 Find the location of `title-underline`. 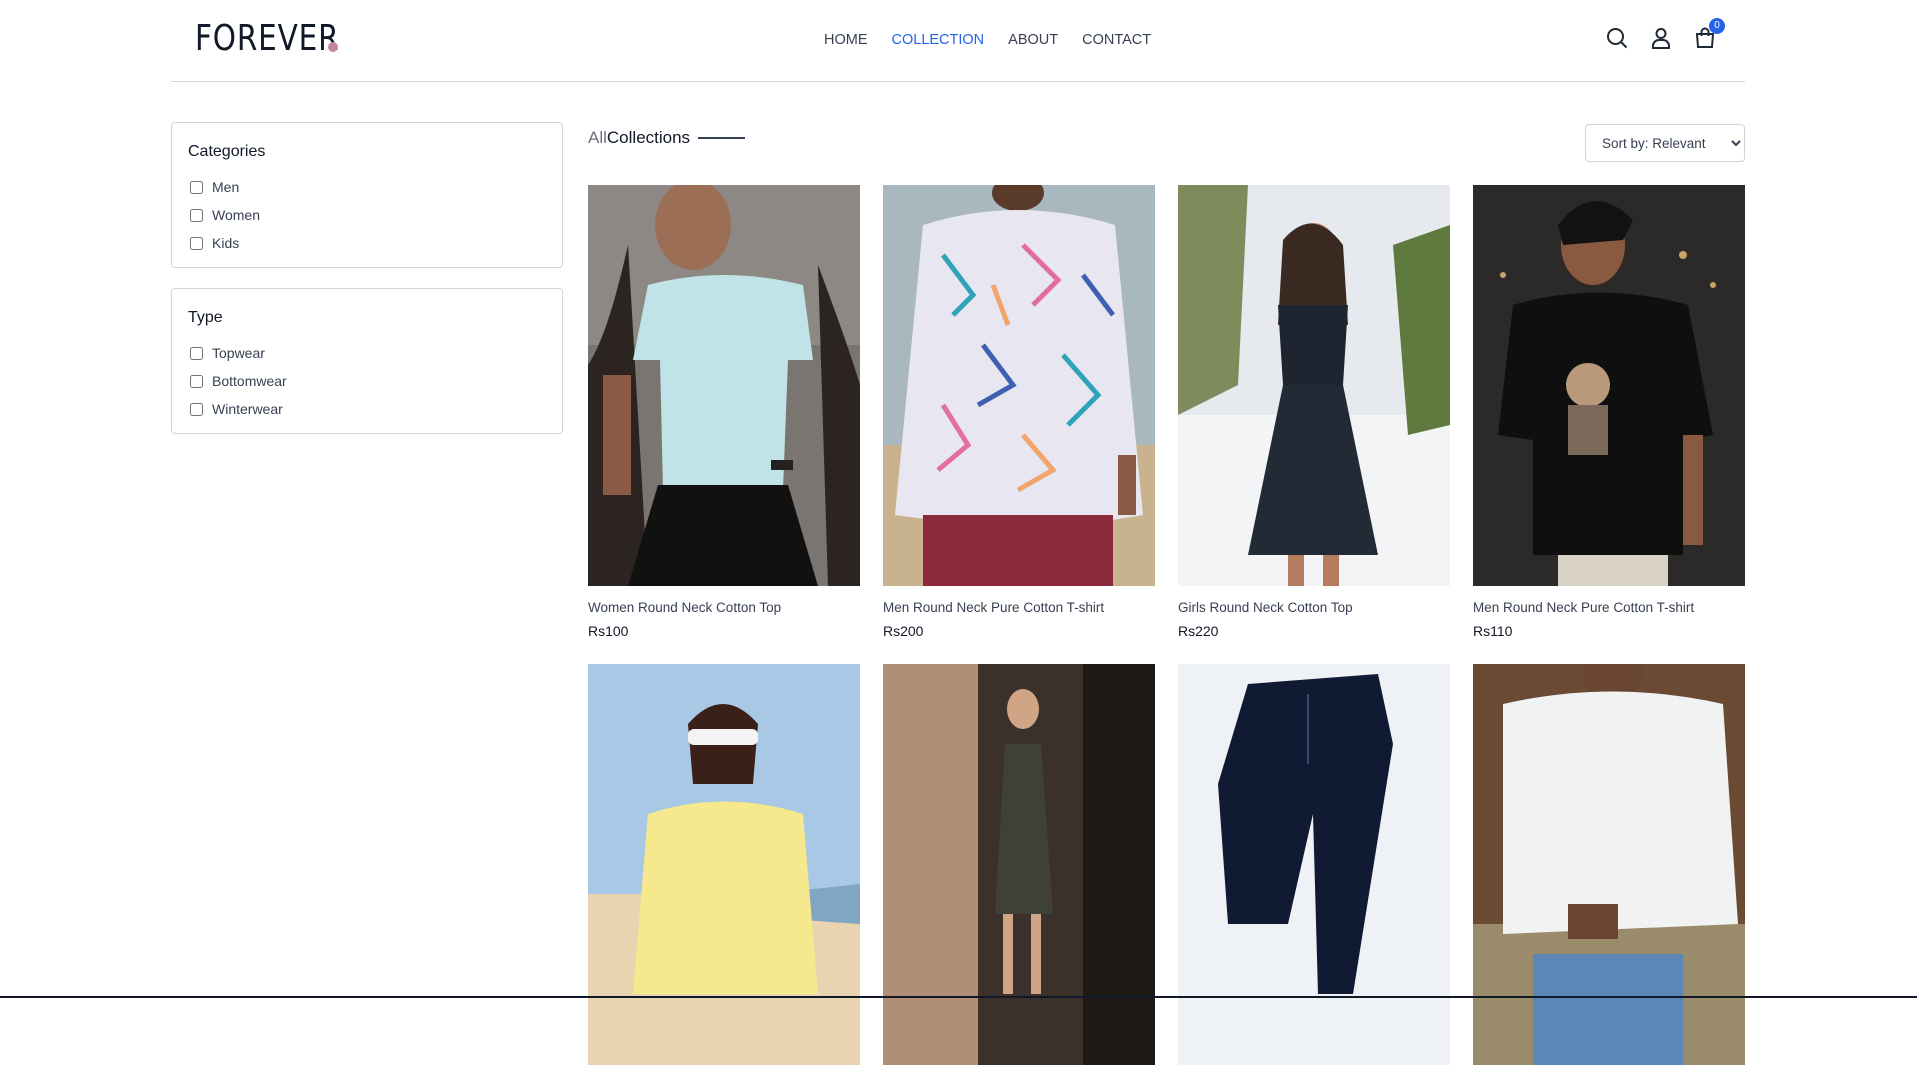

title-underline is located at coordinates (722, 138).